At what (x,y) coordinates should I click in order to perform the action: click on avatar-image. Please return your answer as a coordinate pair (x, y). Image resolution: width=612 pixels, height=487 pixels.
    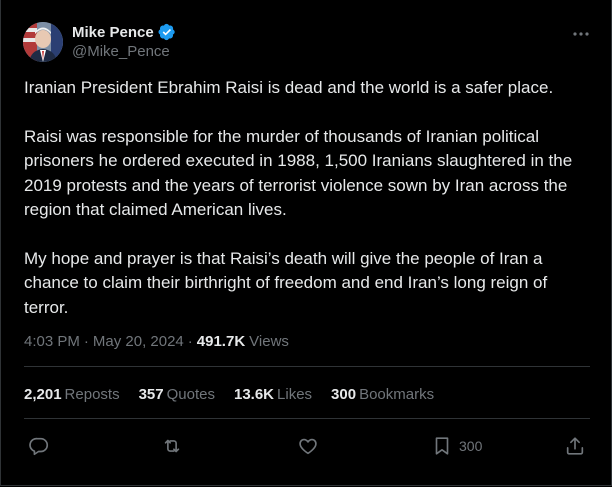
    Looking at the image, I should click on (43, 42).